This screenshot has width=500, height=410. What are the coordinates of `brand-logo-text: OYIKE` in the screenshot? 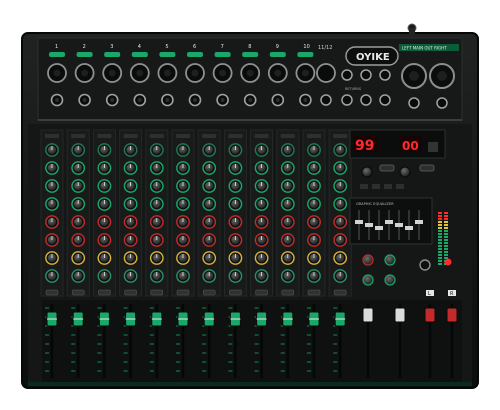 It's located at (373, 57).